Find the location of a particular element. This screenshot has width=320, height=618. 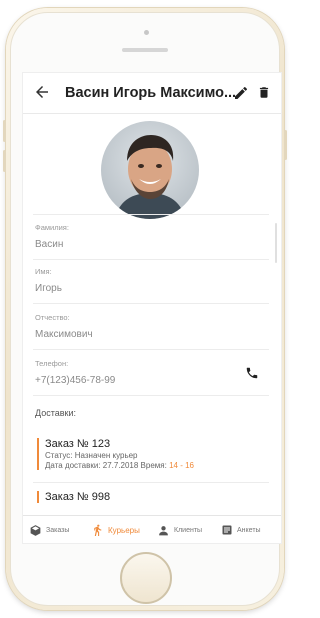

nav-item-forms: Анкеты is located at coordinates (241, 530).